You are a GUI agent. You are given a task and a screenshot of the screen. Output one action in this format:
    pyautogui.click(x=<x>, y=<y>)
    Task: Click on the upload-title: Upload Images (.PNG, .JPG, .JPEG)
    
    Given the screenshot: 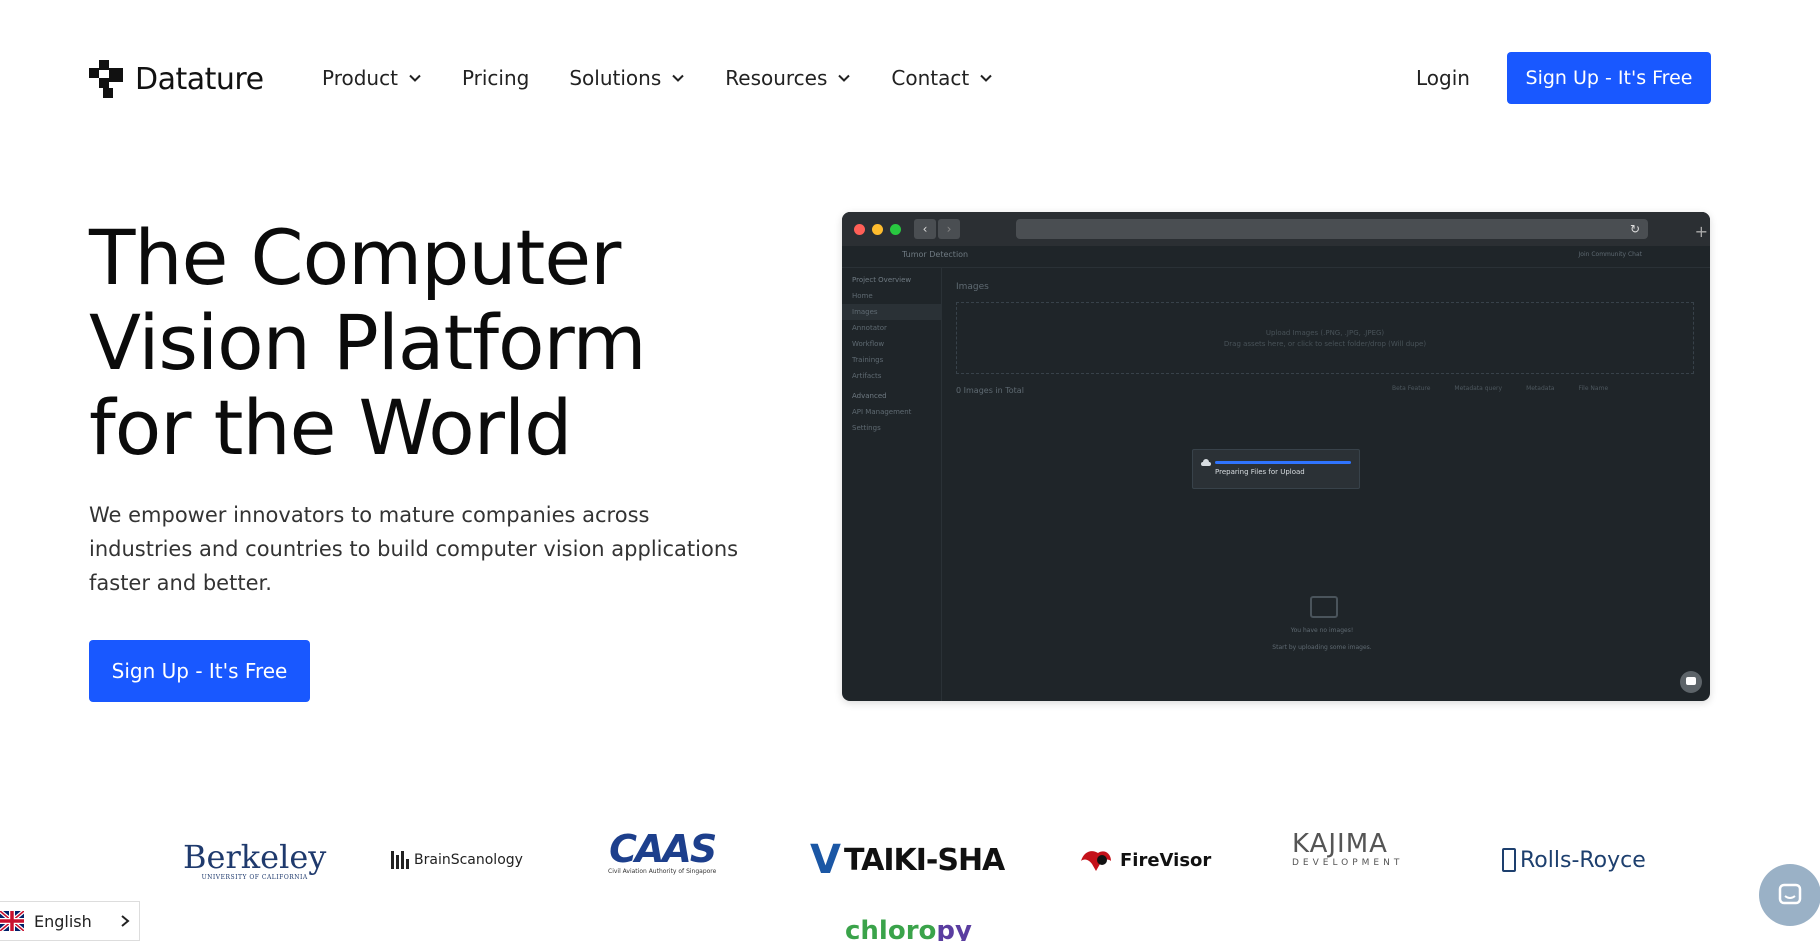 What is the action you would take?
    pyautogui.click(x=1325, y=332)
    